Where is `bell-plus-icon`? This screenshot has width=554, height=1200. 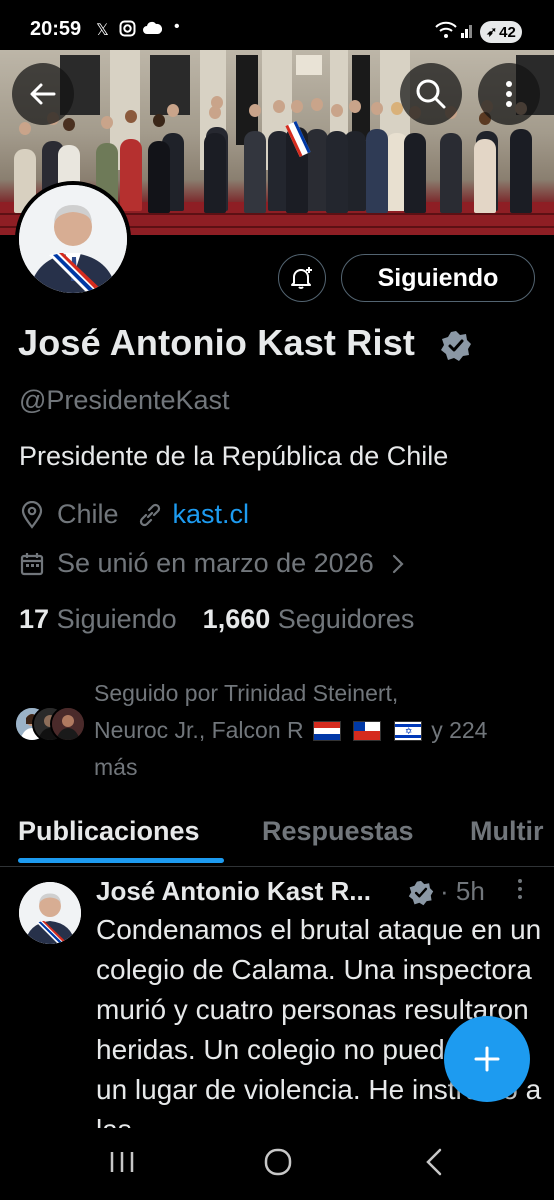
bell-plus-icon is located at coordinates (301, 278).